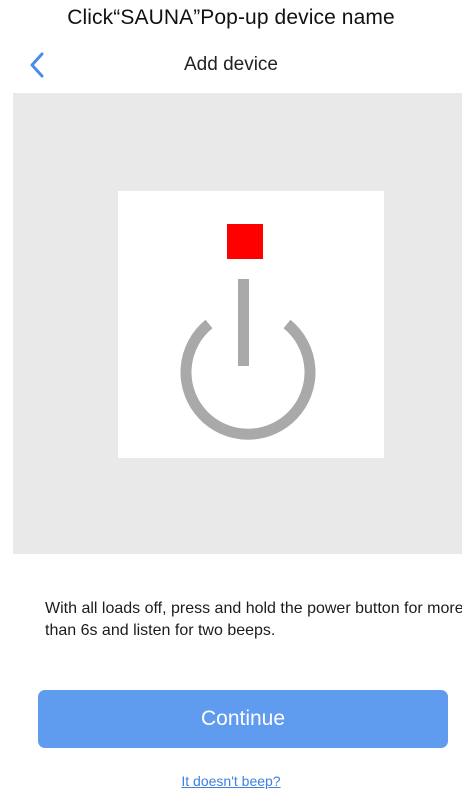 The width and height of the screenshot is (462, 794). Describe the element at coordinates (243, 322) in the screenshot. I see `power-line` at that location.